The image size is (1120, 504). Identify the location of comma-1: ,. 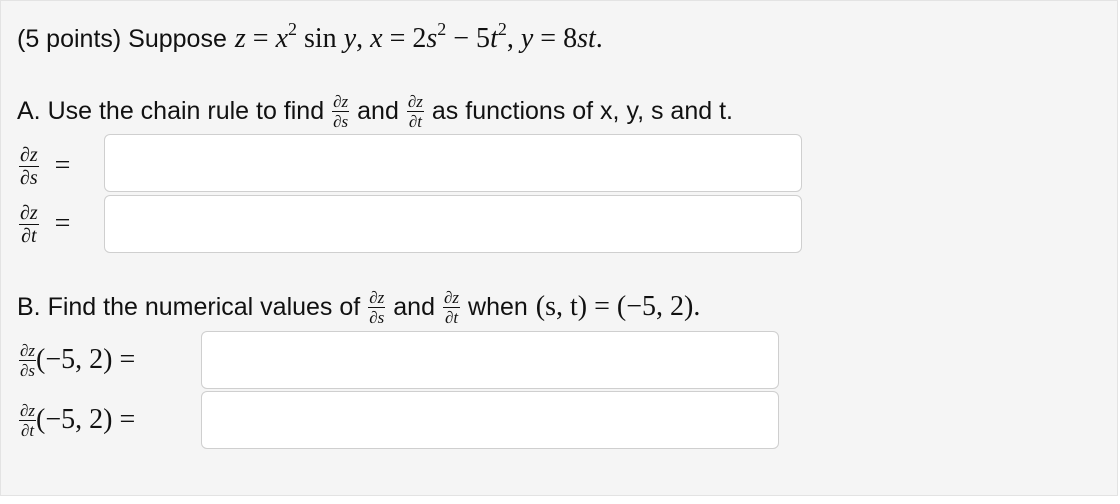
(363, 38).